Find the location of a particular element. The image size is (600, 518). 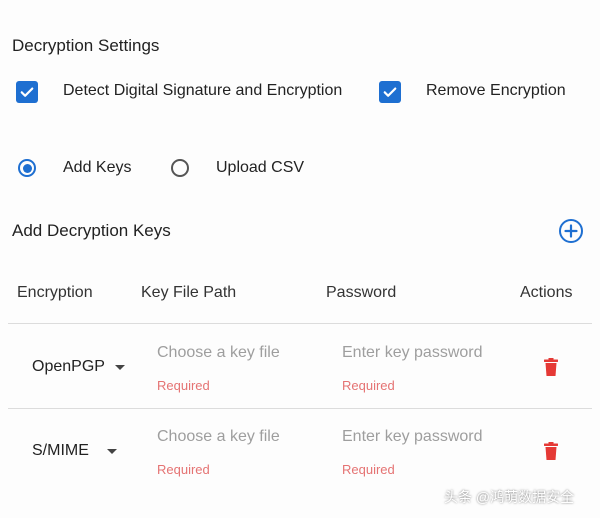

upload-csv-radio is located at coordinates (180, 168).